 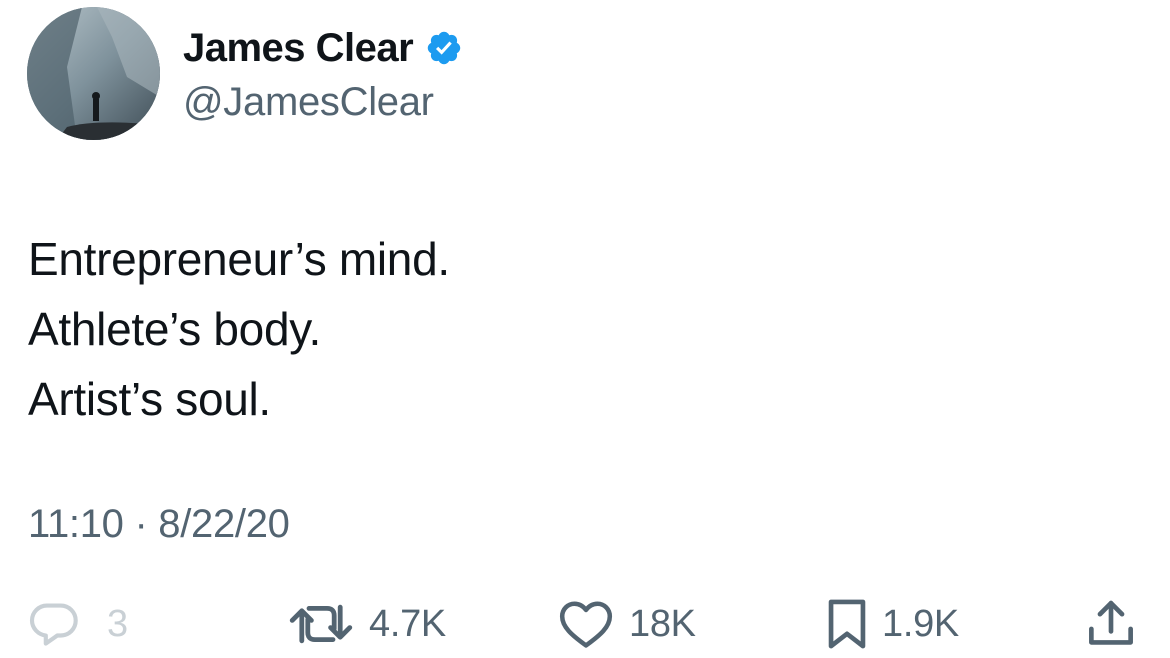 What do you see at coordinates (662, 623) in the screenshot?
I see `like-count: 18K` at bounding box center [662, 623].